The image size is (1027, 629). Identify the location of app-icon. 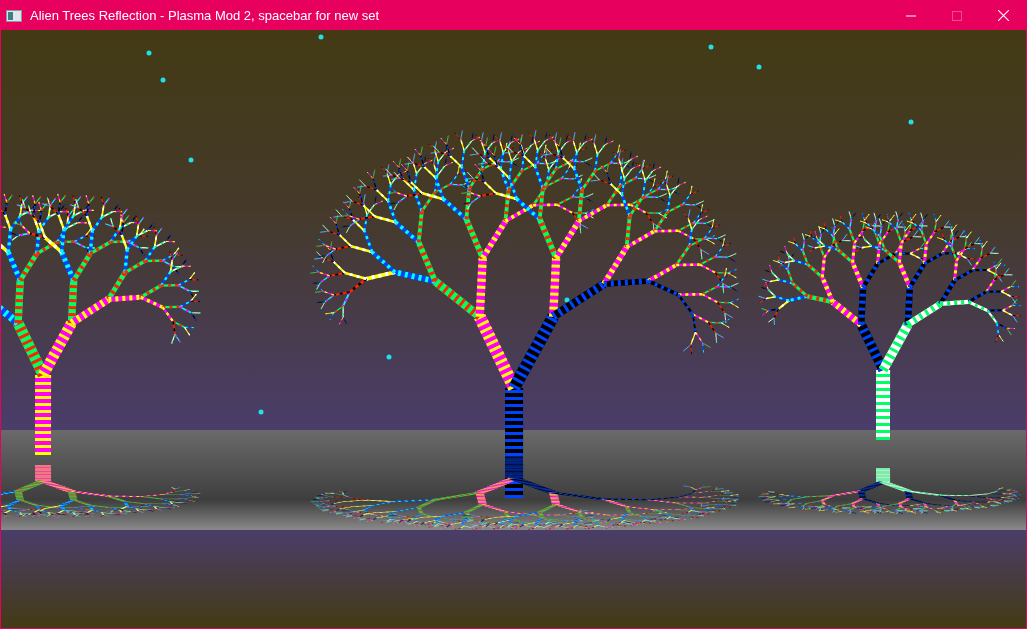
(14, 15).